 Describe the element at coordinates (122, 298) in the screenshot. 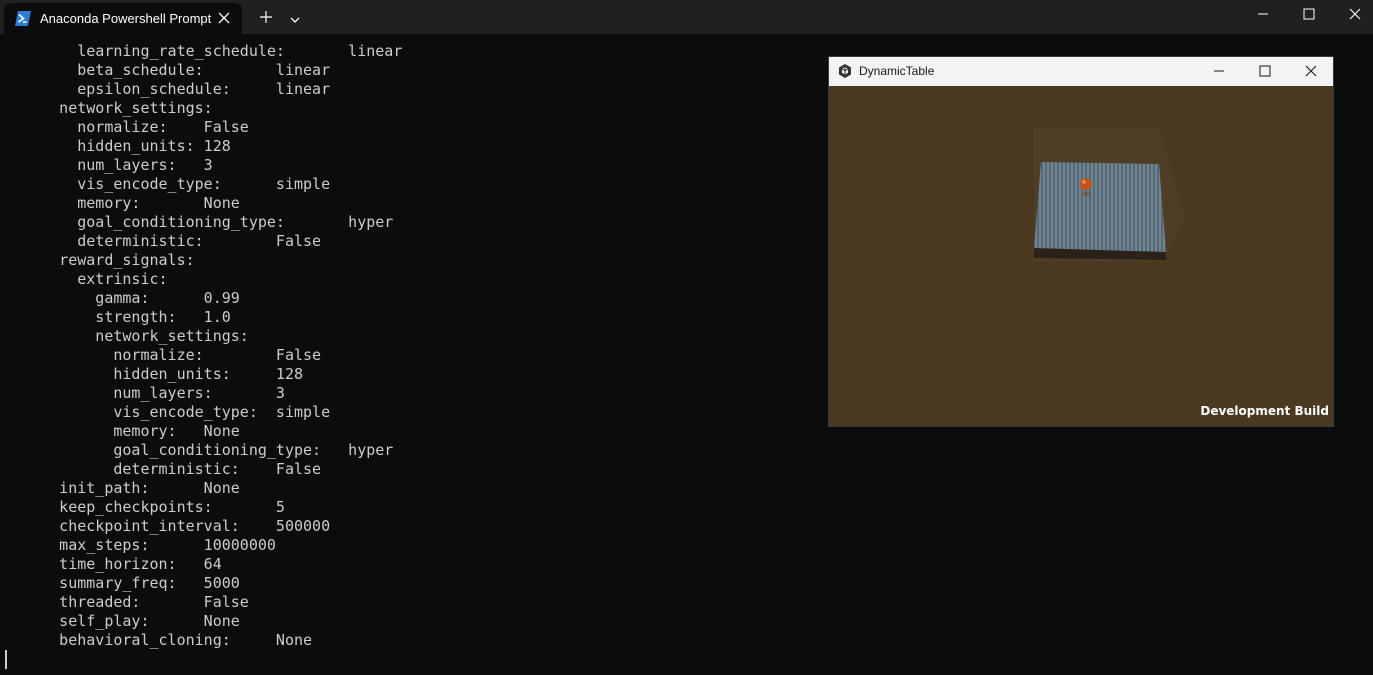

I see `terminal-line: gamma: 0.99` at that location.